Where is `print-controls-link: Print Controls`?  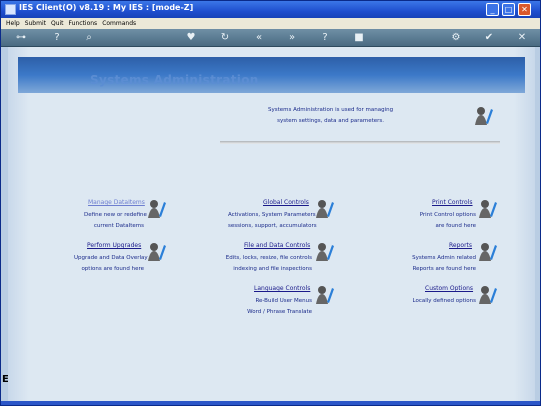 print-controls-link: Print Controls is located at coordinates (452, 202).